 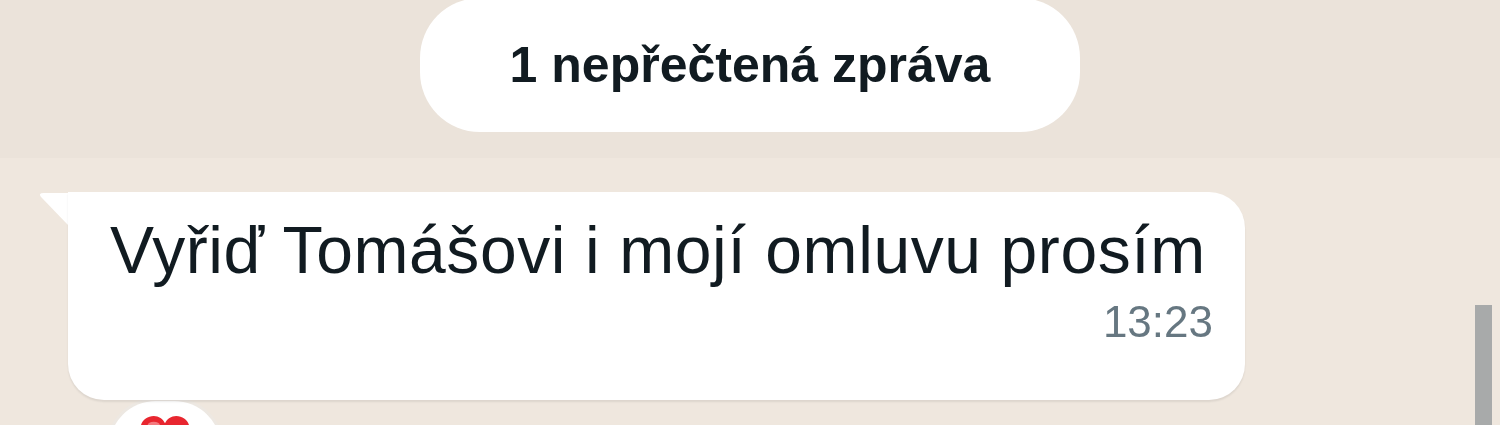 I want to click on message-text: Vyřiď Tomášovi i mojí omluvu prosím, so click(x=658, y=250).